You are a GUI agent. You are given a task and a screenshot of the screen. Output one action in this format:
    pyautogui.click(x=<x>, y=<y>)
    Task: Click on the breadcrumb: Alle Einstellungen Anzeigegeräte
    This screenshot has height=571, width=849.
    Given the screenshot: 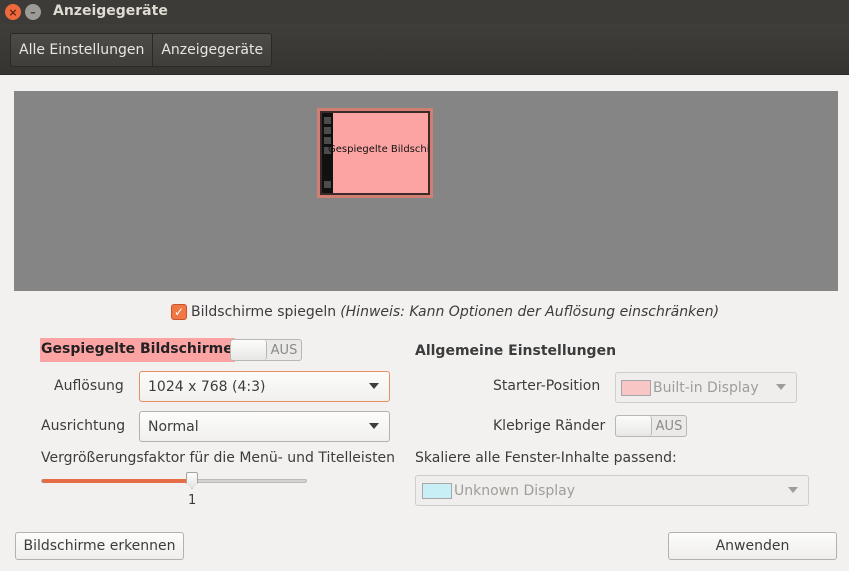 What is the action you would take?
    pyautogui.click(x=141, y=50)
    